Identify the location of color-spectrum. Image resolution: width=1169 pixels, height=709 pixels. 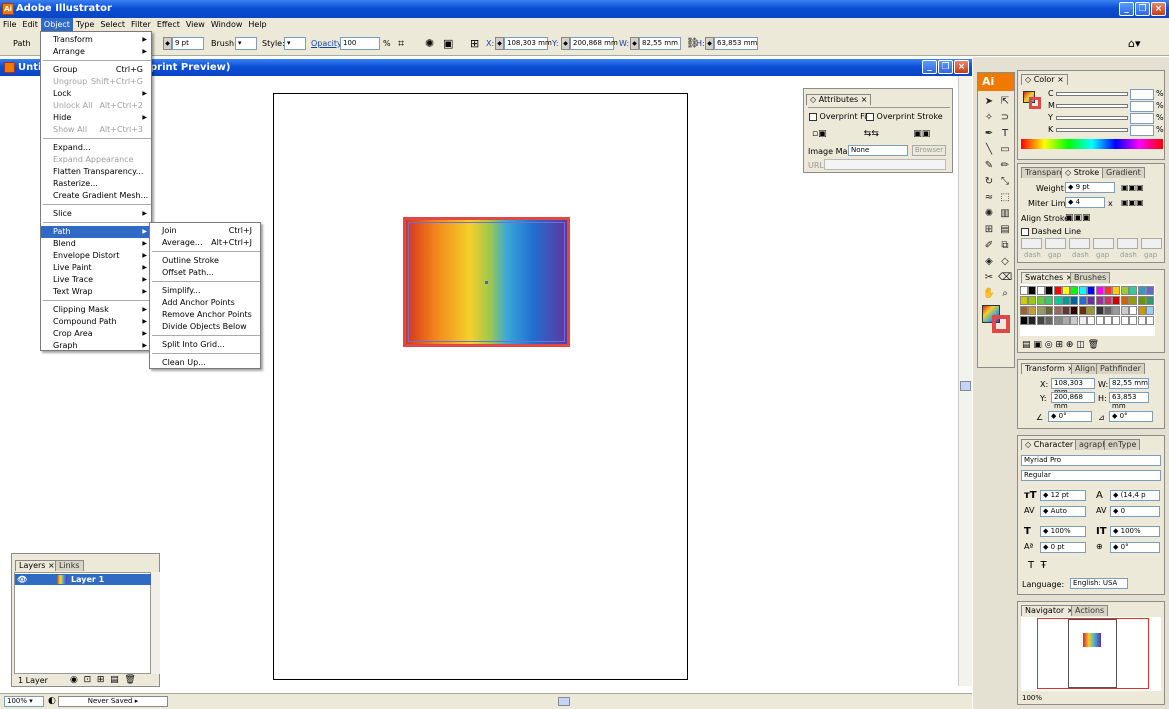
(1092, 144).